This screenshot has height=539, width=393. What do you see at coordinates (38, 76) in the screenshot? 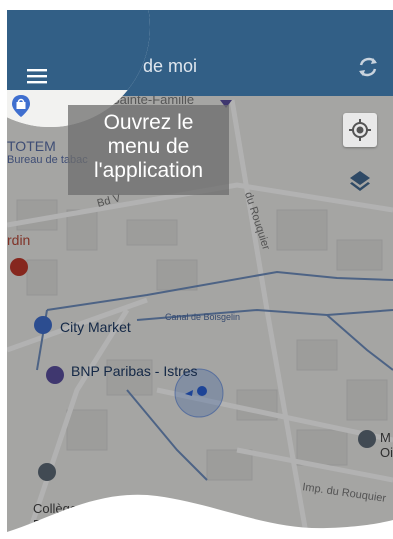
I see `hamburger-menu-icon` at bounding box center [38, 76].